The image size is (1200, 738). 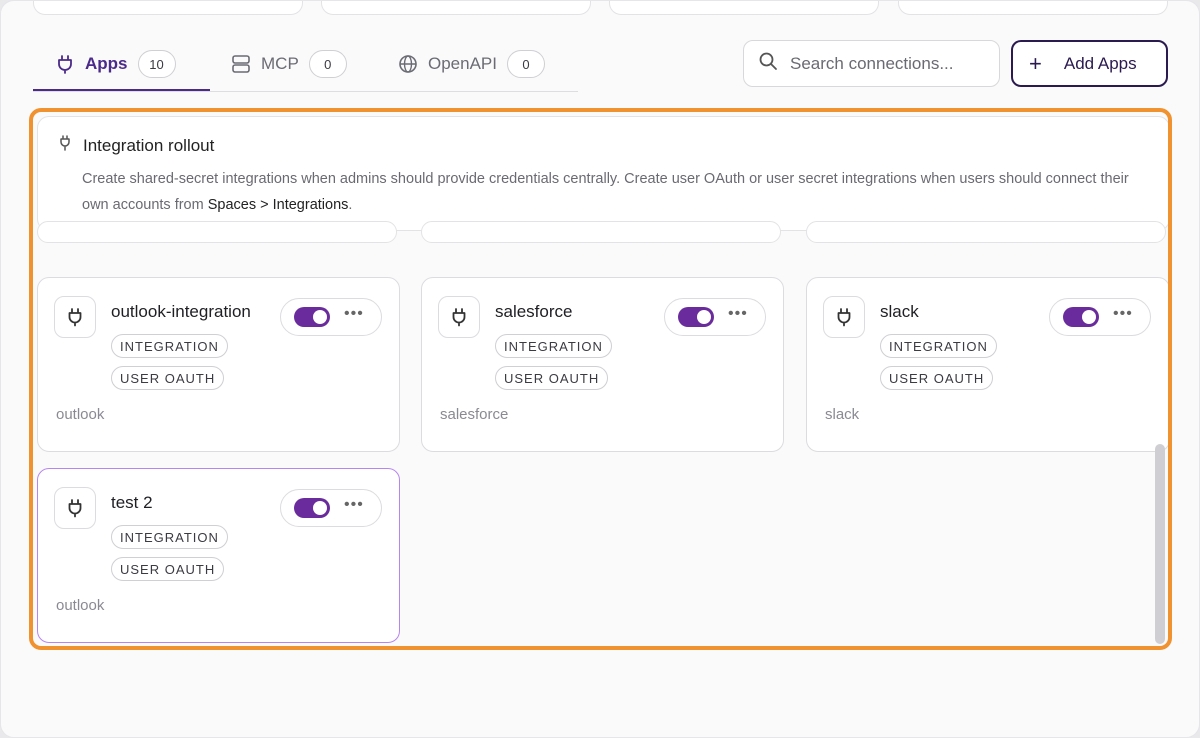 I want to click on tab-openapi-label: OpenAPI, so click(x=462, y=63).